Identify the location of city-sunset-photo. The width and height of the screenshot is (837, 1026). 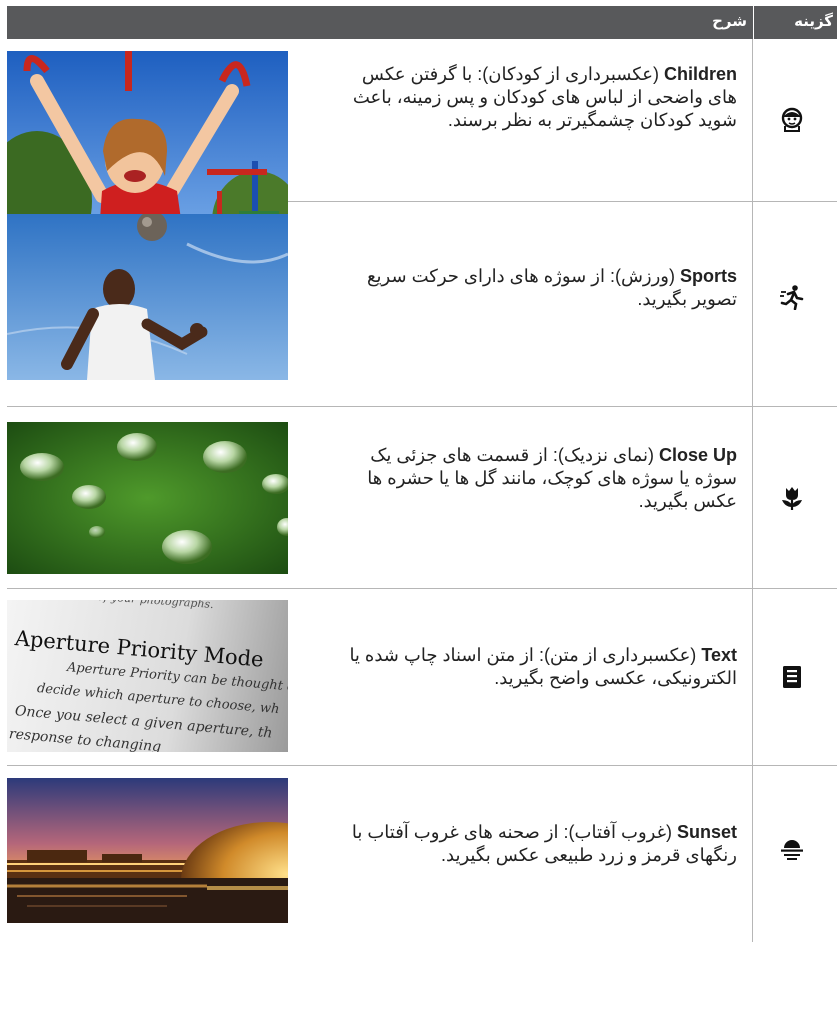
(147, 850).